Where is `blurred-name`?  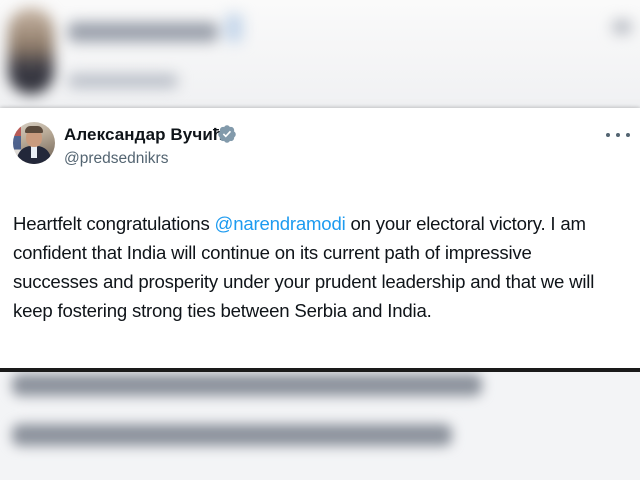 blurred-name is located at coordinates (143, 32).